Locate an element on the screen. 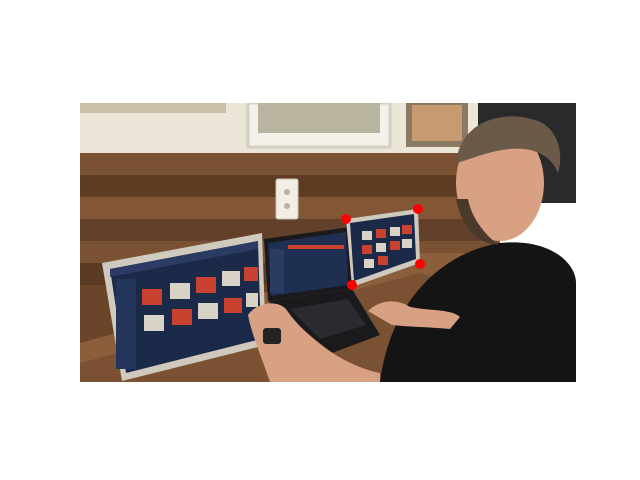  laptop-screen-header is located at coordinates (316, 247).